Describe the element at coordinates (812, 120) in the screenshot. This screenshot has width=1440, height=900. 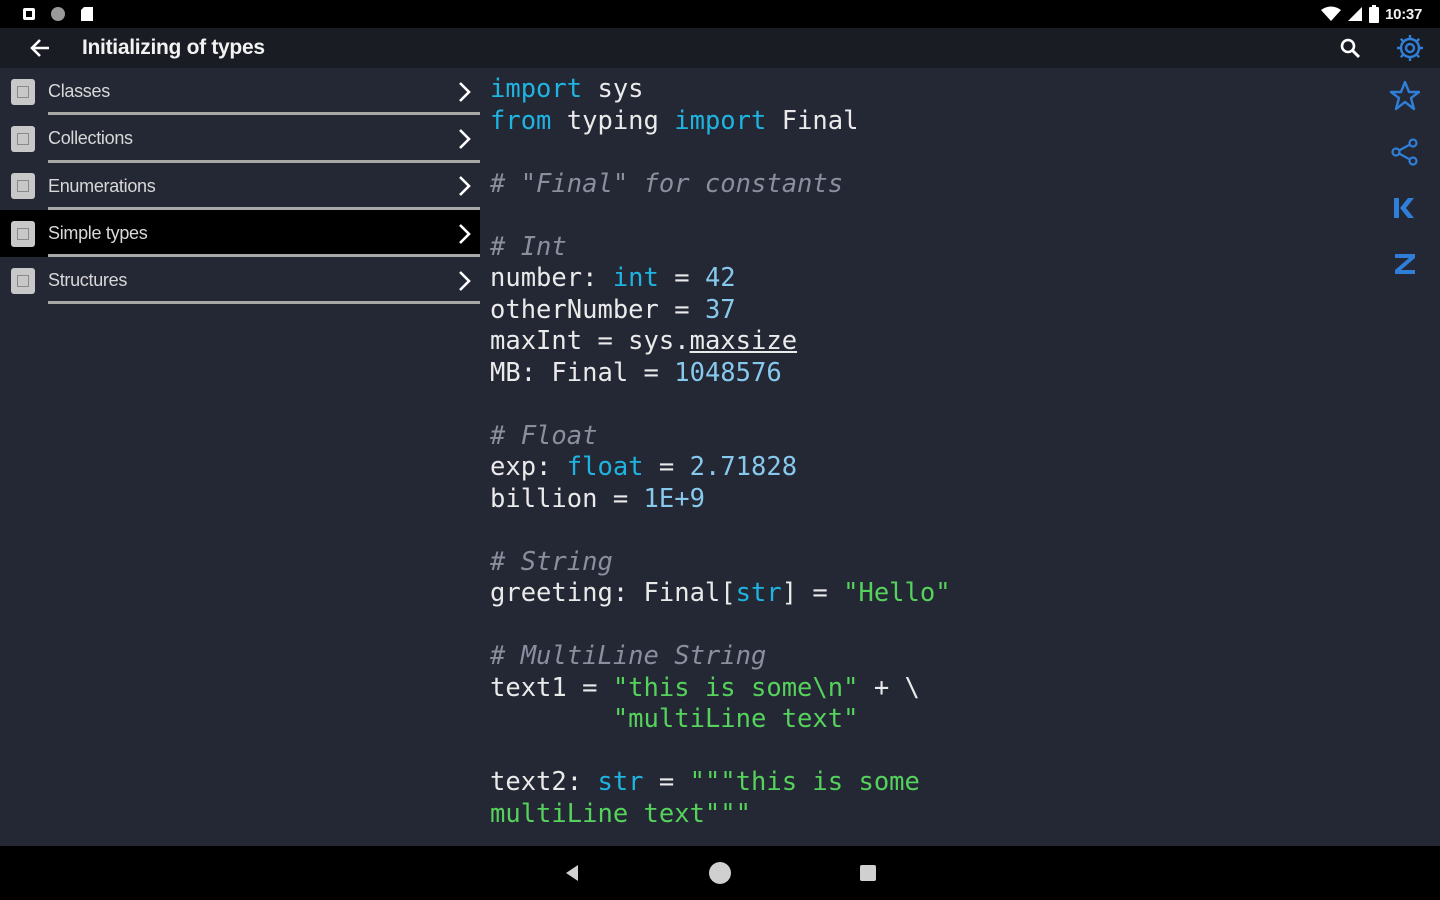
I see `code-token: Final` at that location.